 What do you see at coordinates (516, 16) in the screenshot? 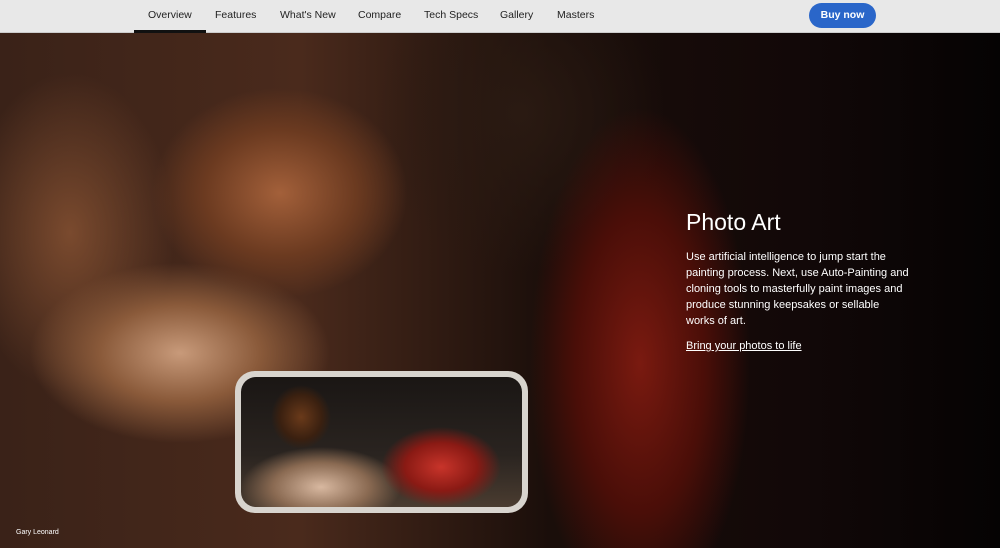
I see `nav-gallery: Gallery` at bounding box center [516, 16].